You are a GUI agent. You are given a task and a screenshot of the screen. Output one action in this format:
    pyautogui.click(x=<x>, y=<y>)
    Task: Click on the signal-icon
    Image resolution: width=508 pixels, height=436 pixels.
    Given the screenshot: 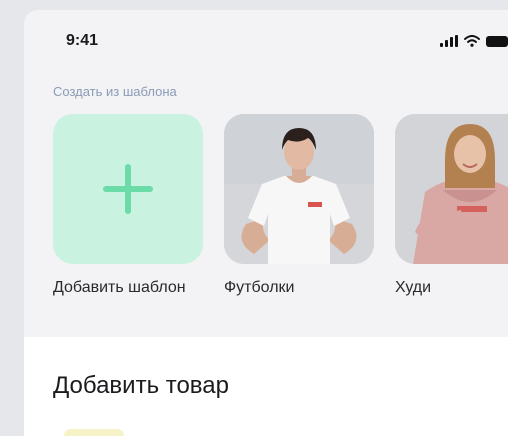 What is the action you would take?
    pyautogui.click(x=449, y=41)
    